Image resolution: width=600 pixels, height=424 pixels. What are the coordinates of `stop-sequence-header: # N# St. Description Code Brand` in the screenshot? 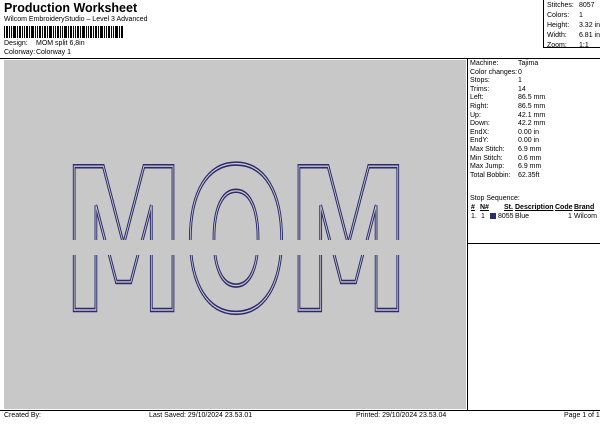 It's located at (534, 207).